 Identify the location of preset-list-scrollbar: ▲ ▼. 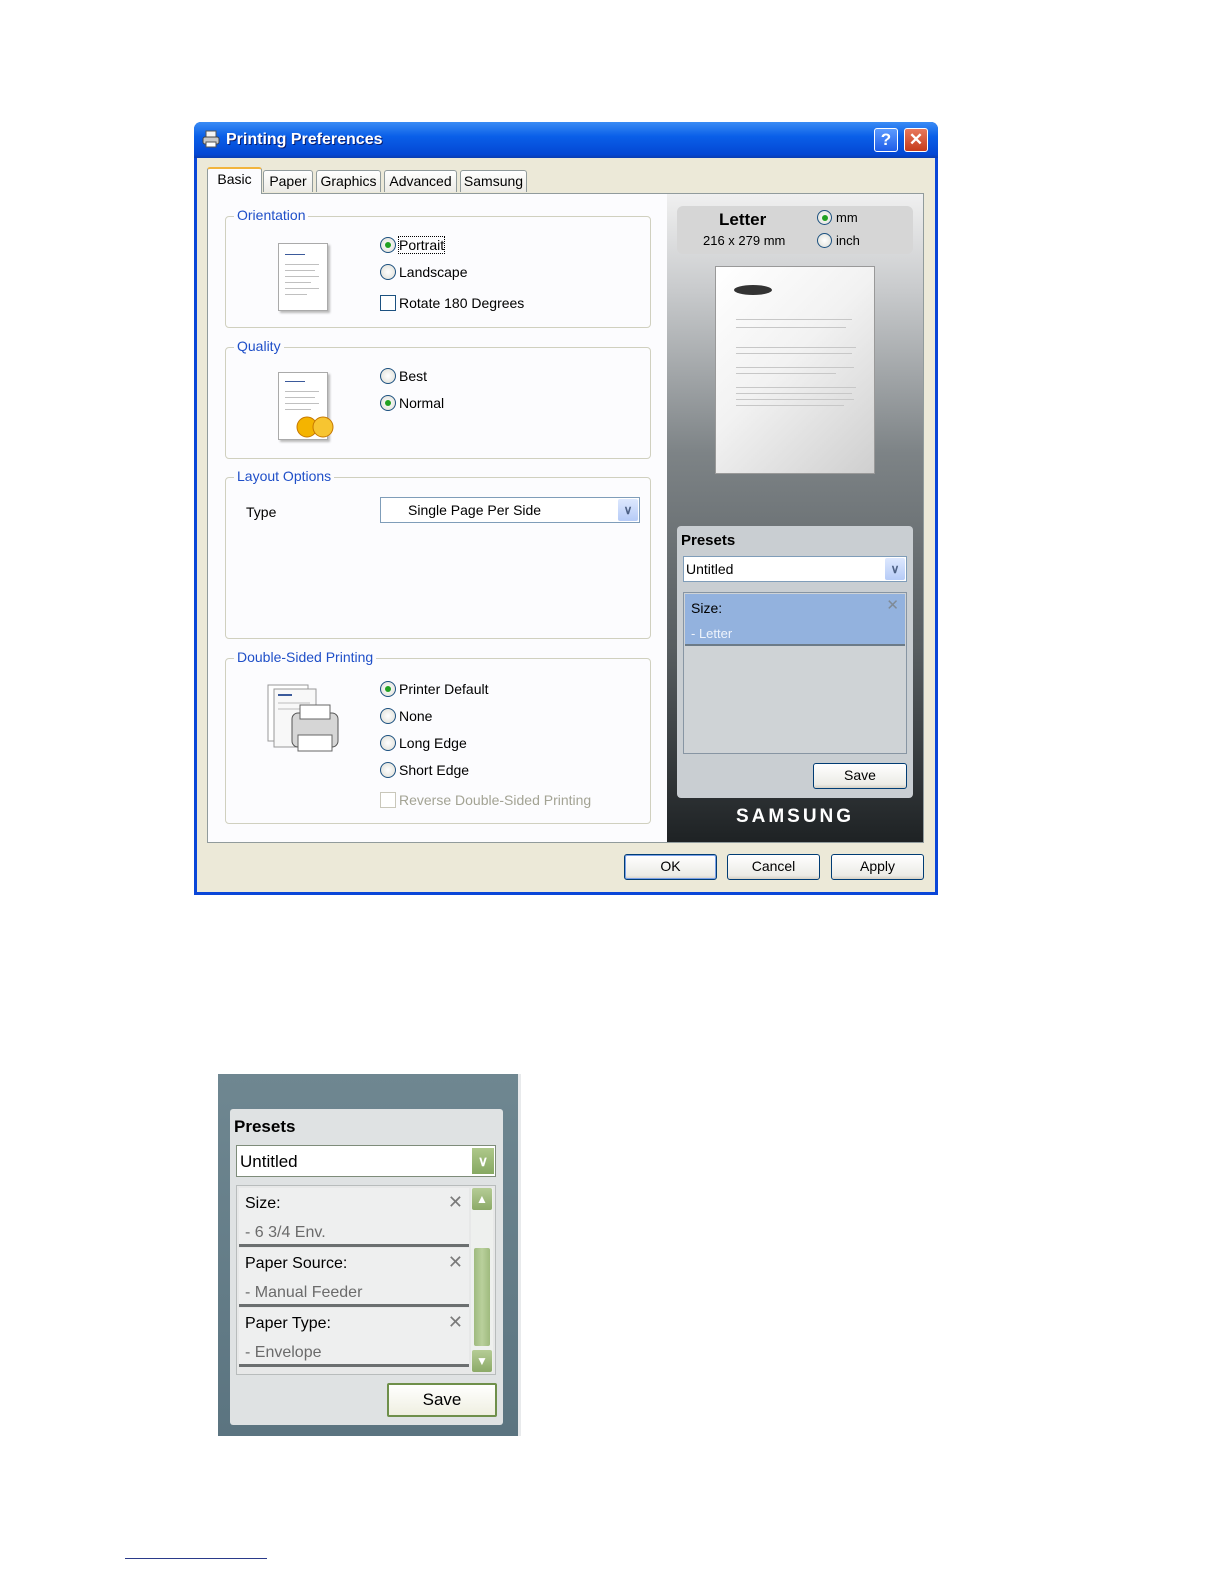
(482, 1280).